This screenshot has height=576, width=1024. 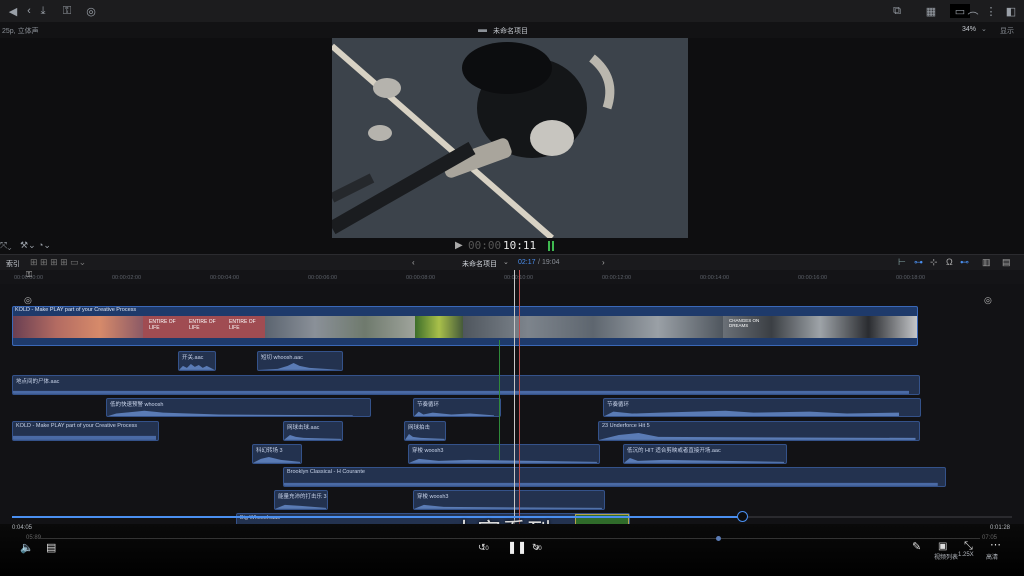 What do you see at coordinates (5, 245) in the screenshot?
I see `select-tool-icon: ⤧⌄` at bounding box center [5, 245].